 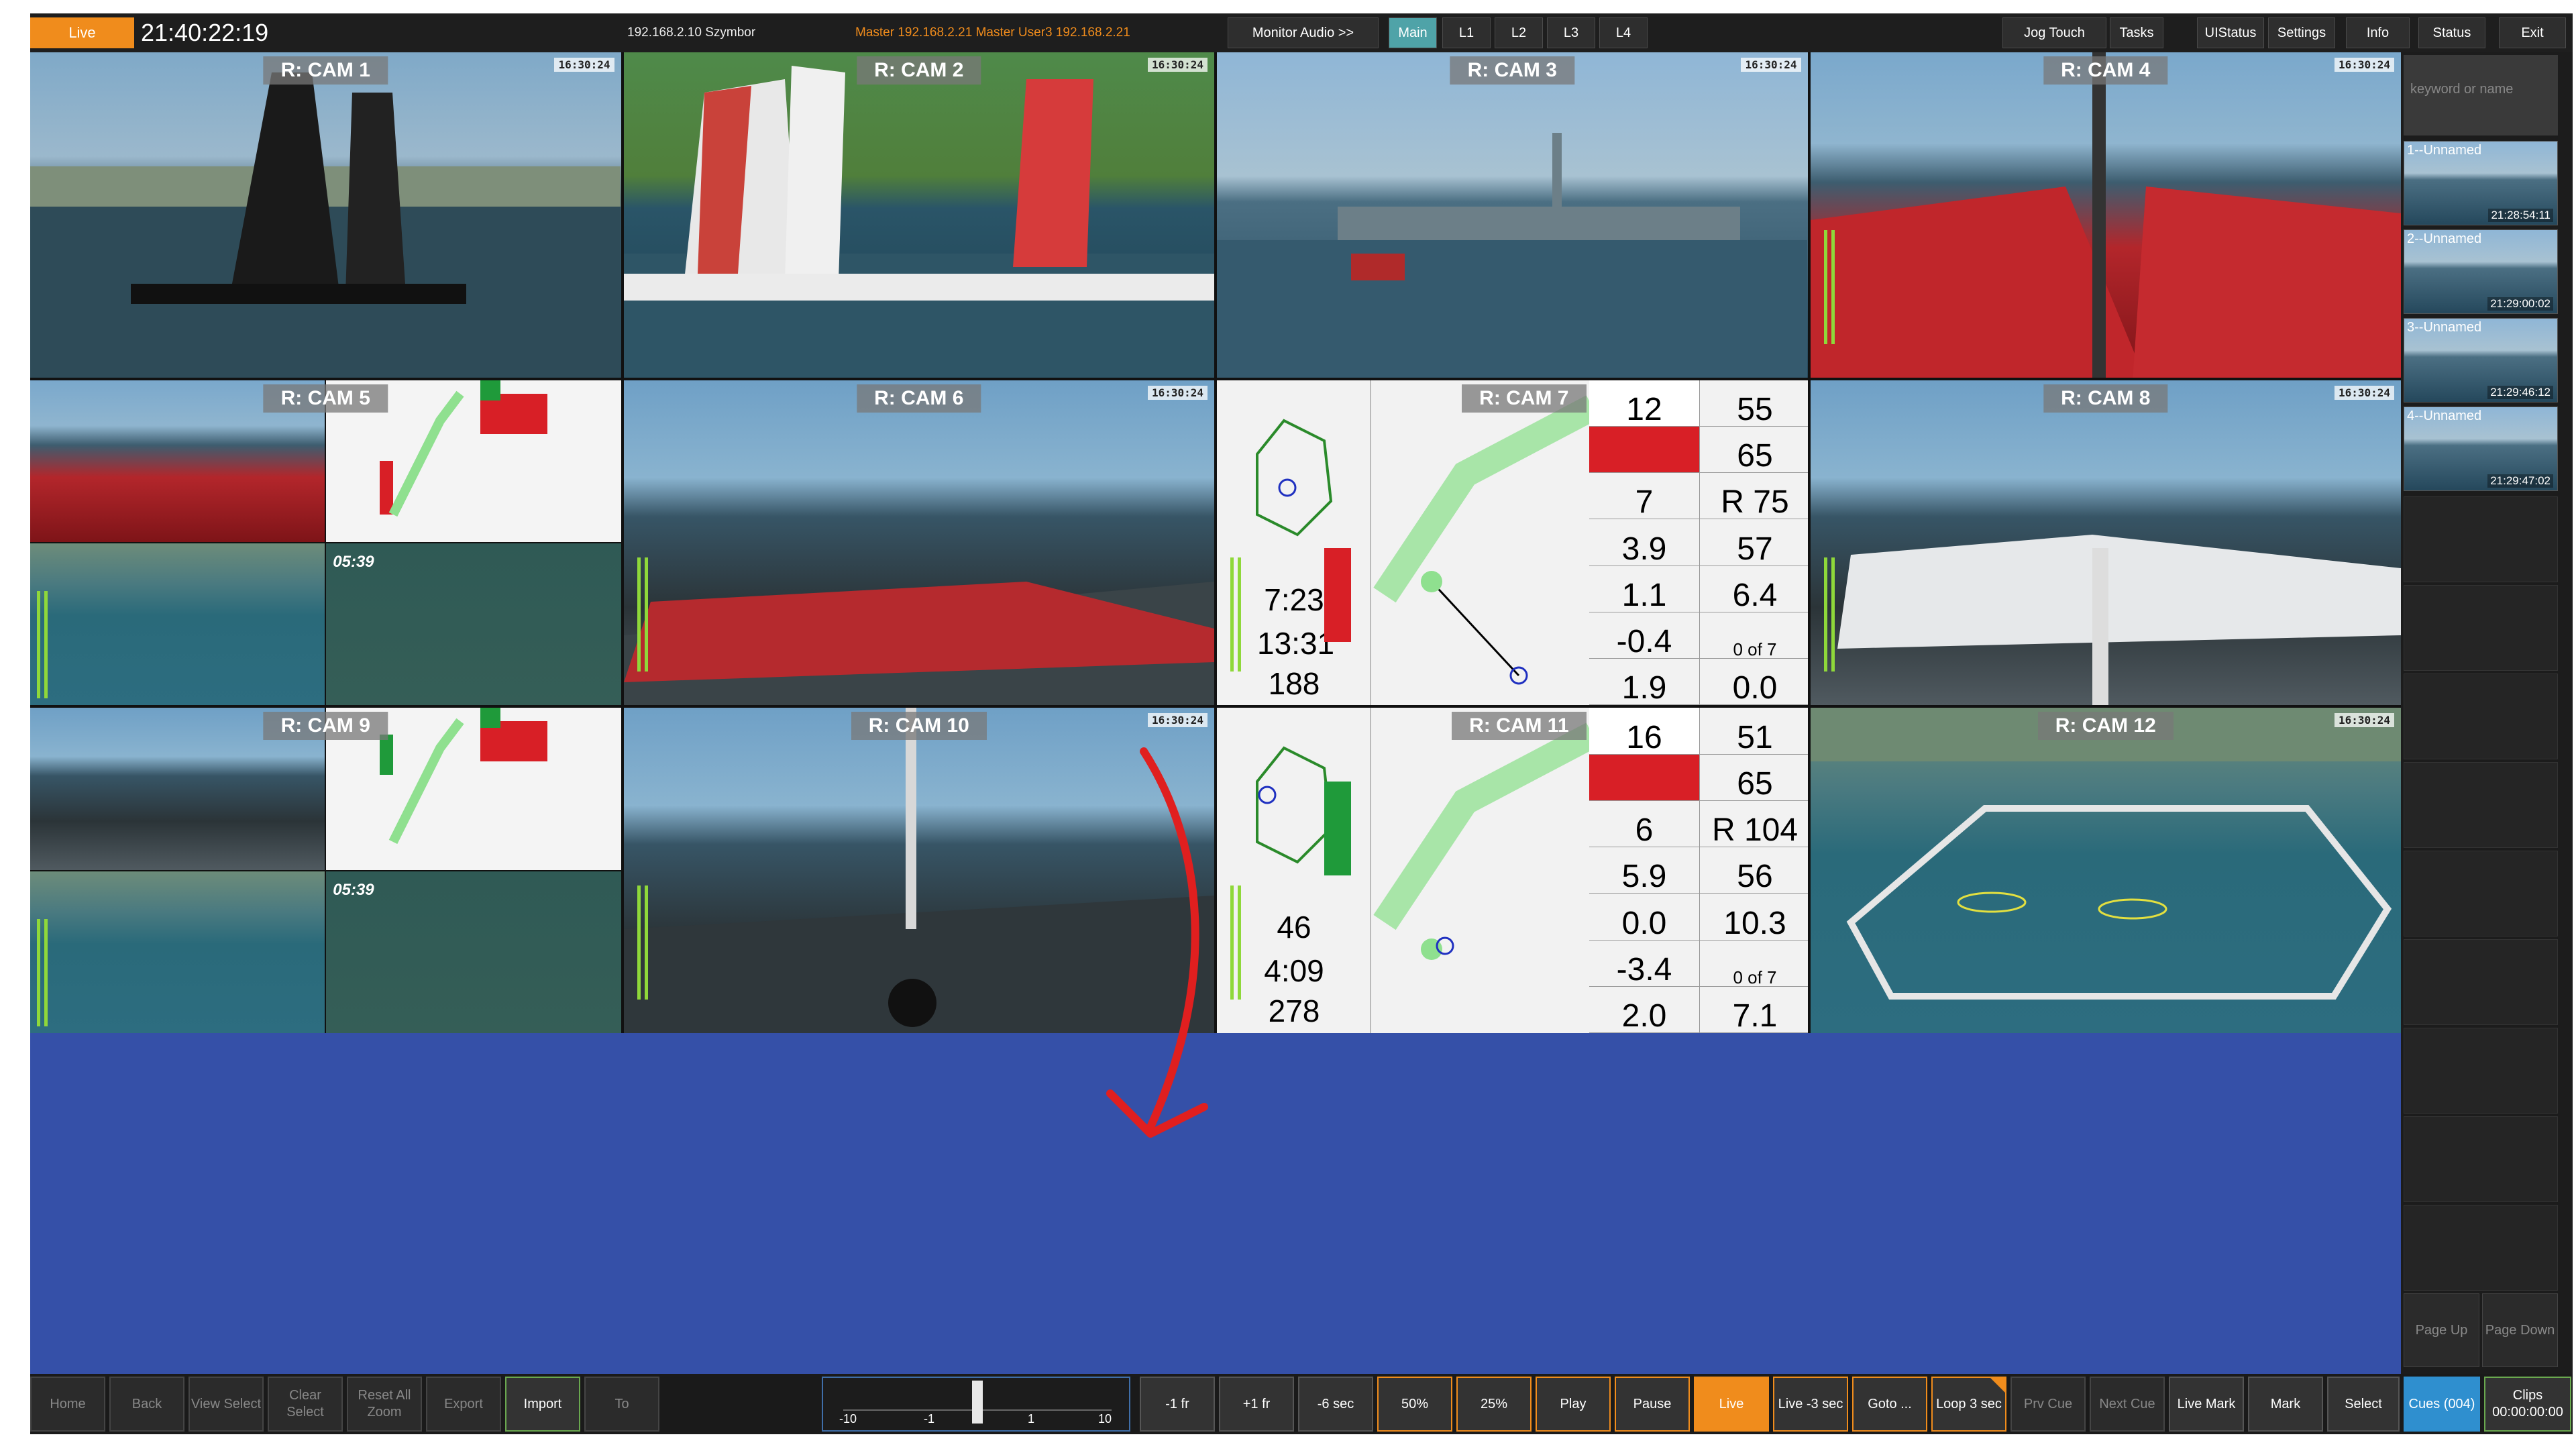 What do you see at coordinates (1731, 1404) in the screenshot?
I see `live-button: Live` at bounding box center [1731, 1404].